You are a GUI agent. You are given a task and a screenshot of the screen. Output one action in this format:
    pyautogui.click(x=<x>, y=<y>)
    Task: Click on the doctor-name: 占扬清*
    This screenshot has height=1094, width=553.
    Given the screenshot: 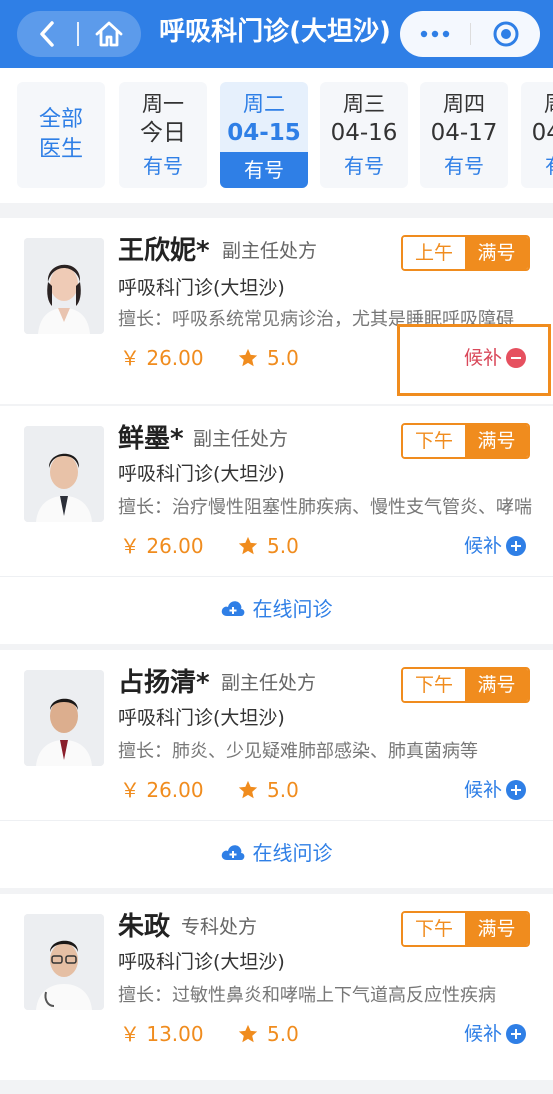 What is the action you would take?
    pyautogui.click(x=164, y=683)
    